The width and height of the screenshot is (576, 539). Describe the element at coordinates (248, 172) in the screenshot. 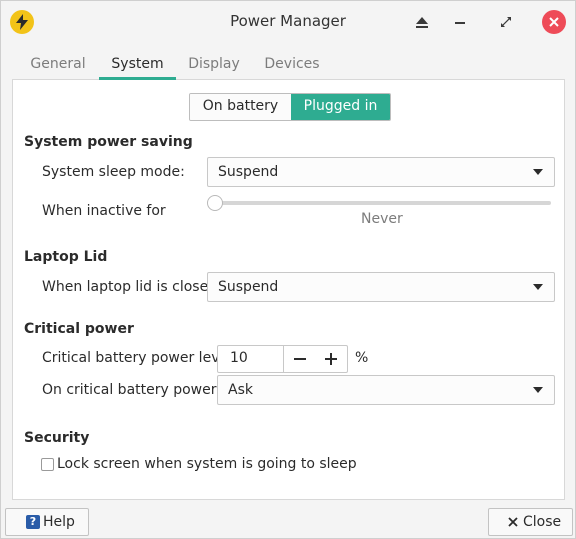

I see `system-sleep-mode-value: Suspend` at that location.